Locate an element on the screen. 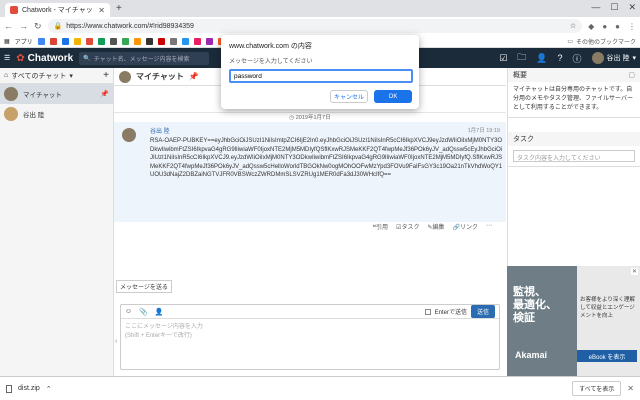  ad-headline: 監視、 最適化、 検証 is located at coordinates (535, 305).